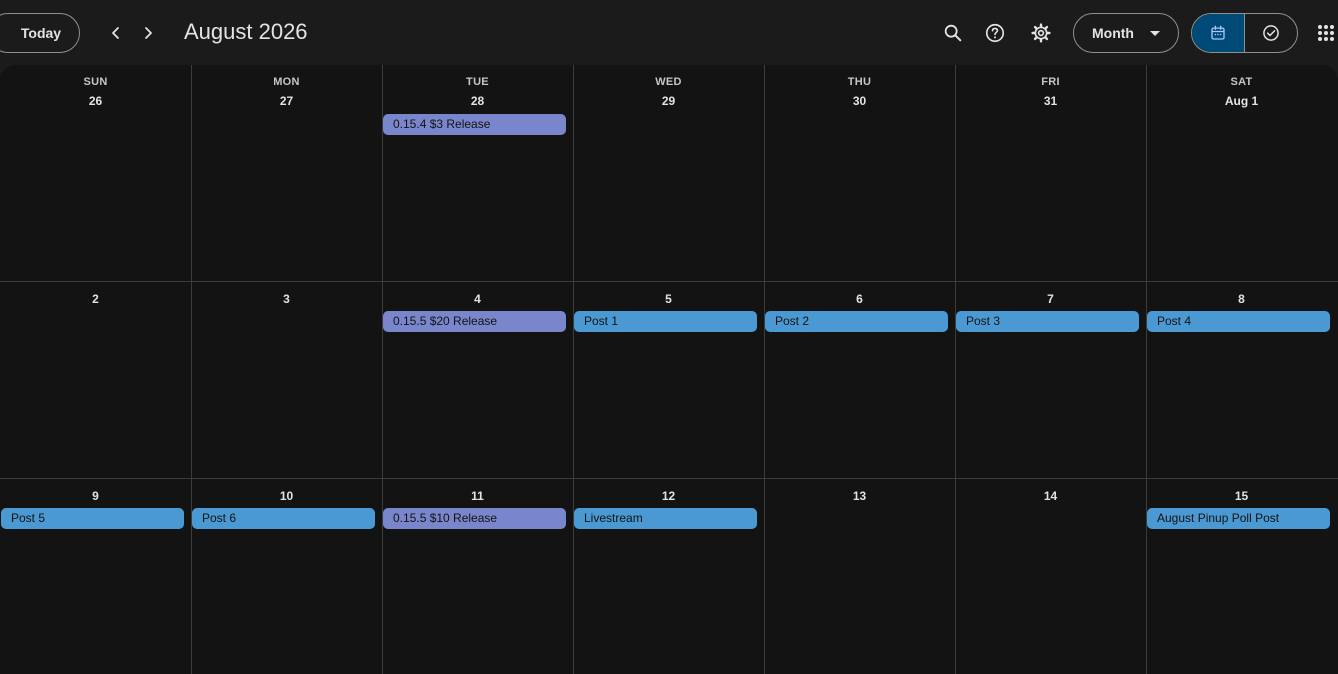  I want to click on calendar-event: Post 5, so click(92, 518).